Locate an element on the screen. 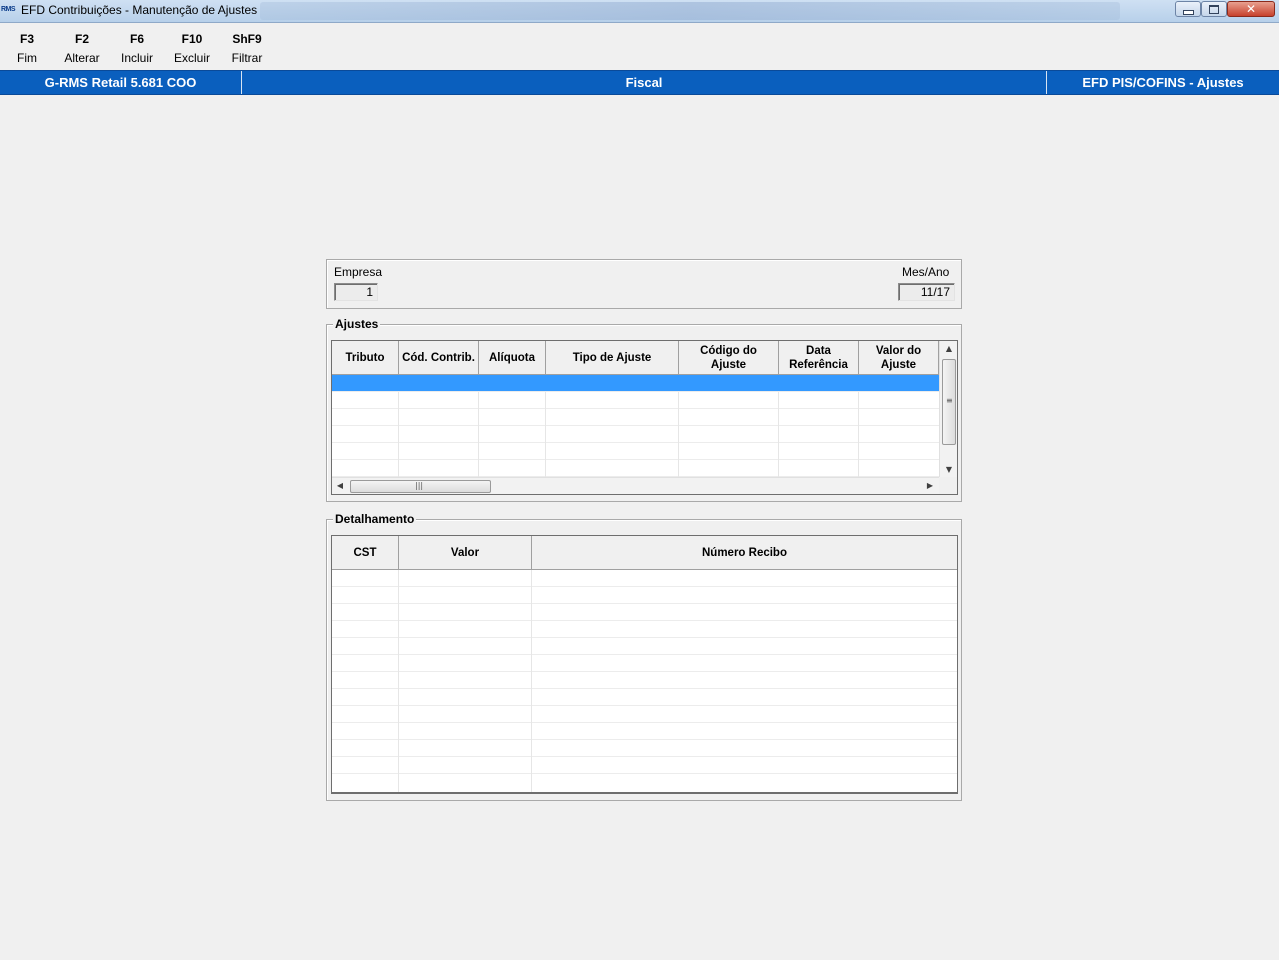 The width and height of the screenshot is (1279, 960). fkey-fim-button: F3 Fim is located at coordinates (27, 49).